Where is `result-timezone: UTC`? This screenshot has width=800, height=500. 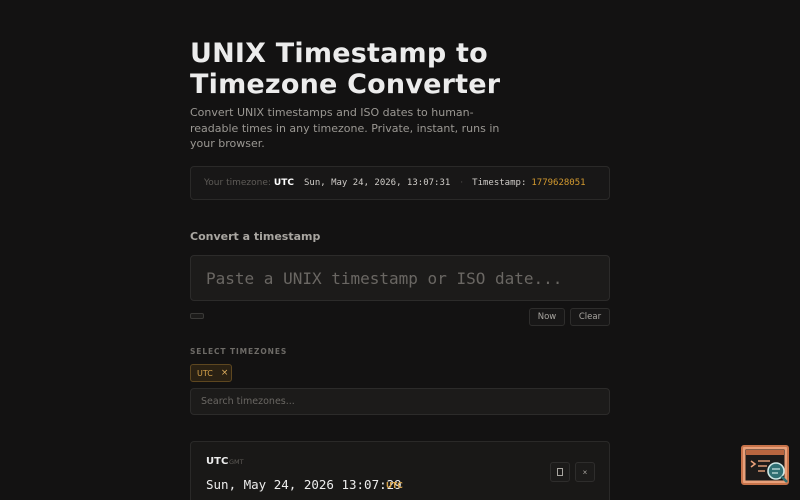 result-timezone: UTC is located at coordinates (217, 461).